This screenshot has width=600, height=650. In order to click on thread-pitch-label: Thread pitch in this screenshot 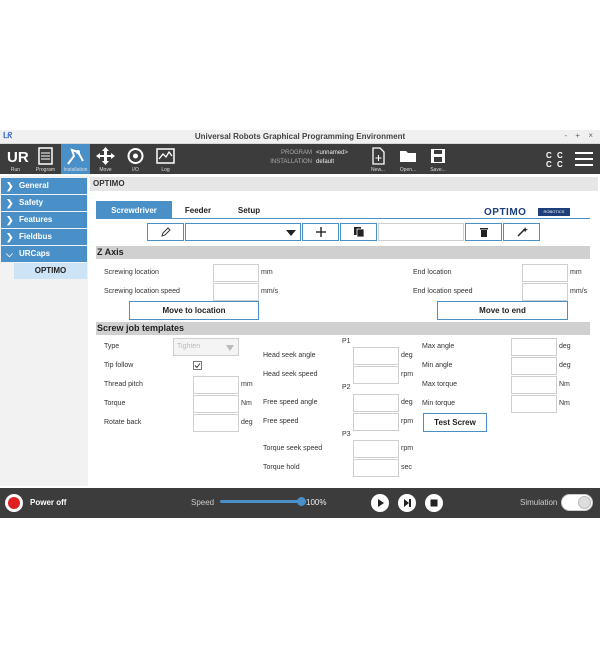, I will do `click(123, 384)`.